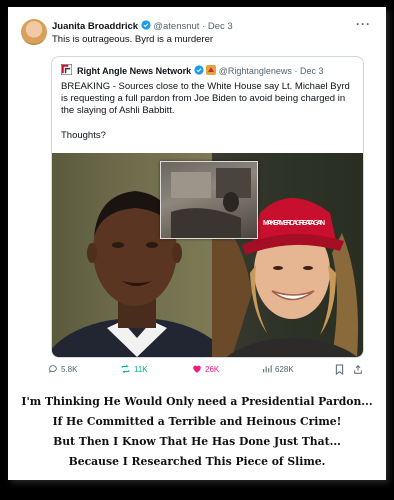 The width and height of the screenshot is (394, 500). I want to click on repost-icon, so click(125, 369).